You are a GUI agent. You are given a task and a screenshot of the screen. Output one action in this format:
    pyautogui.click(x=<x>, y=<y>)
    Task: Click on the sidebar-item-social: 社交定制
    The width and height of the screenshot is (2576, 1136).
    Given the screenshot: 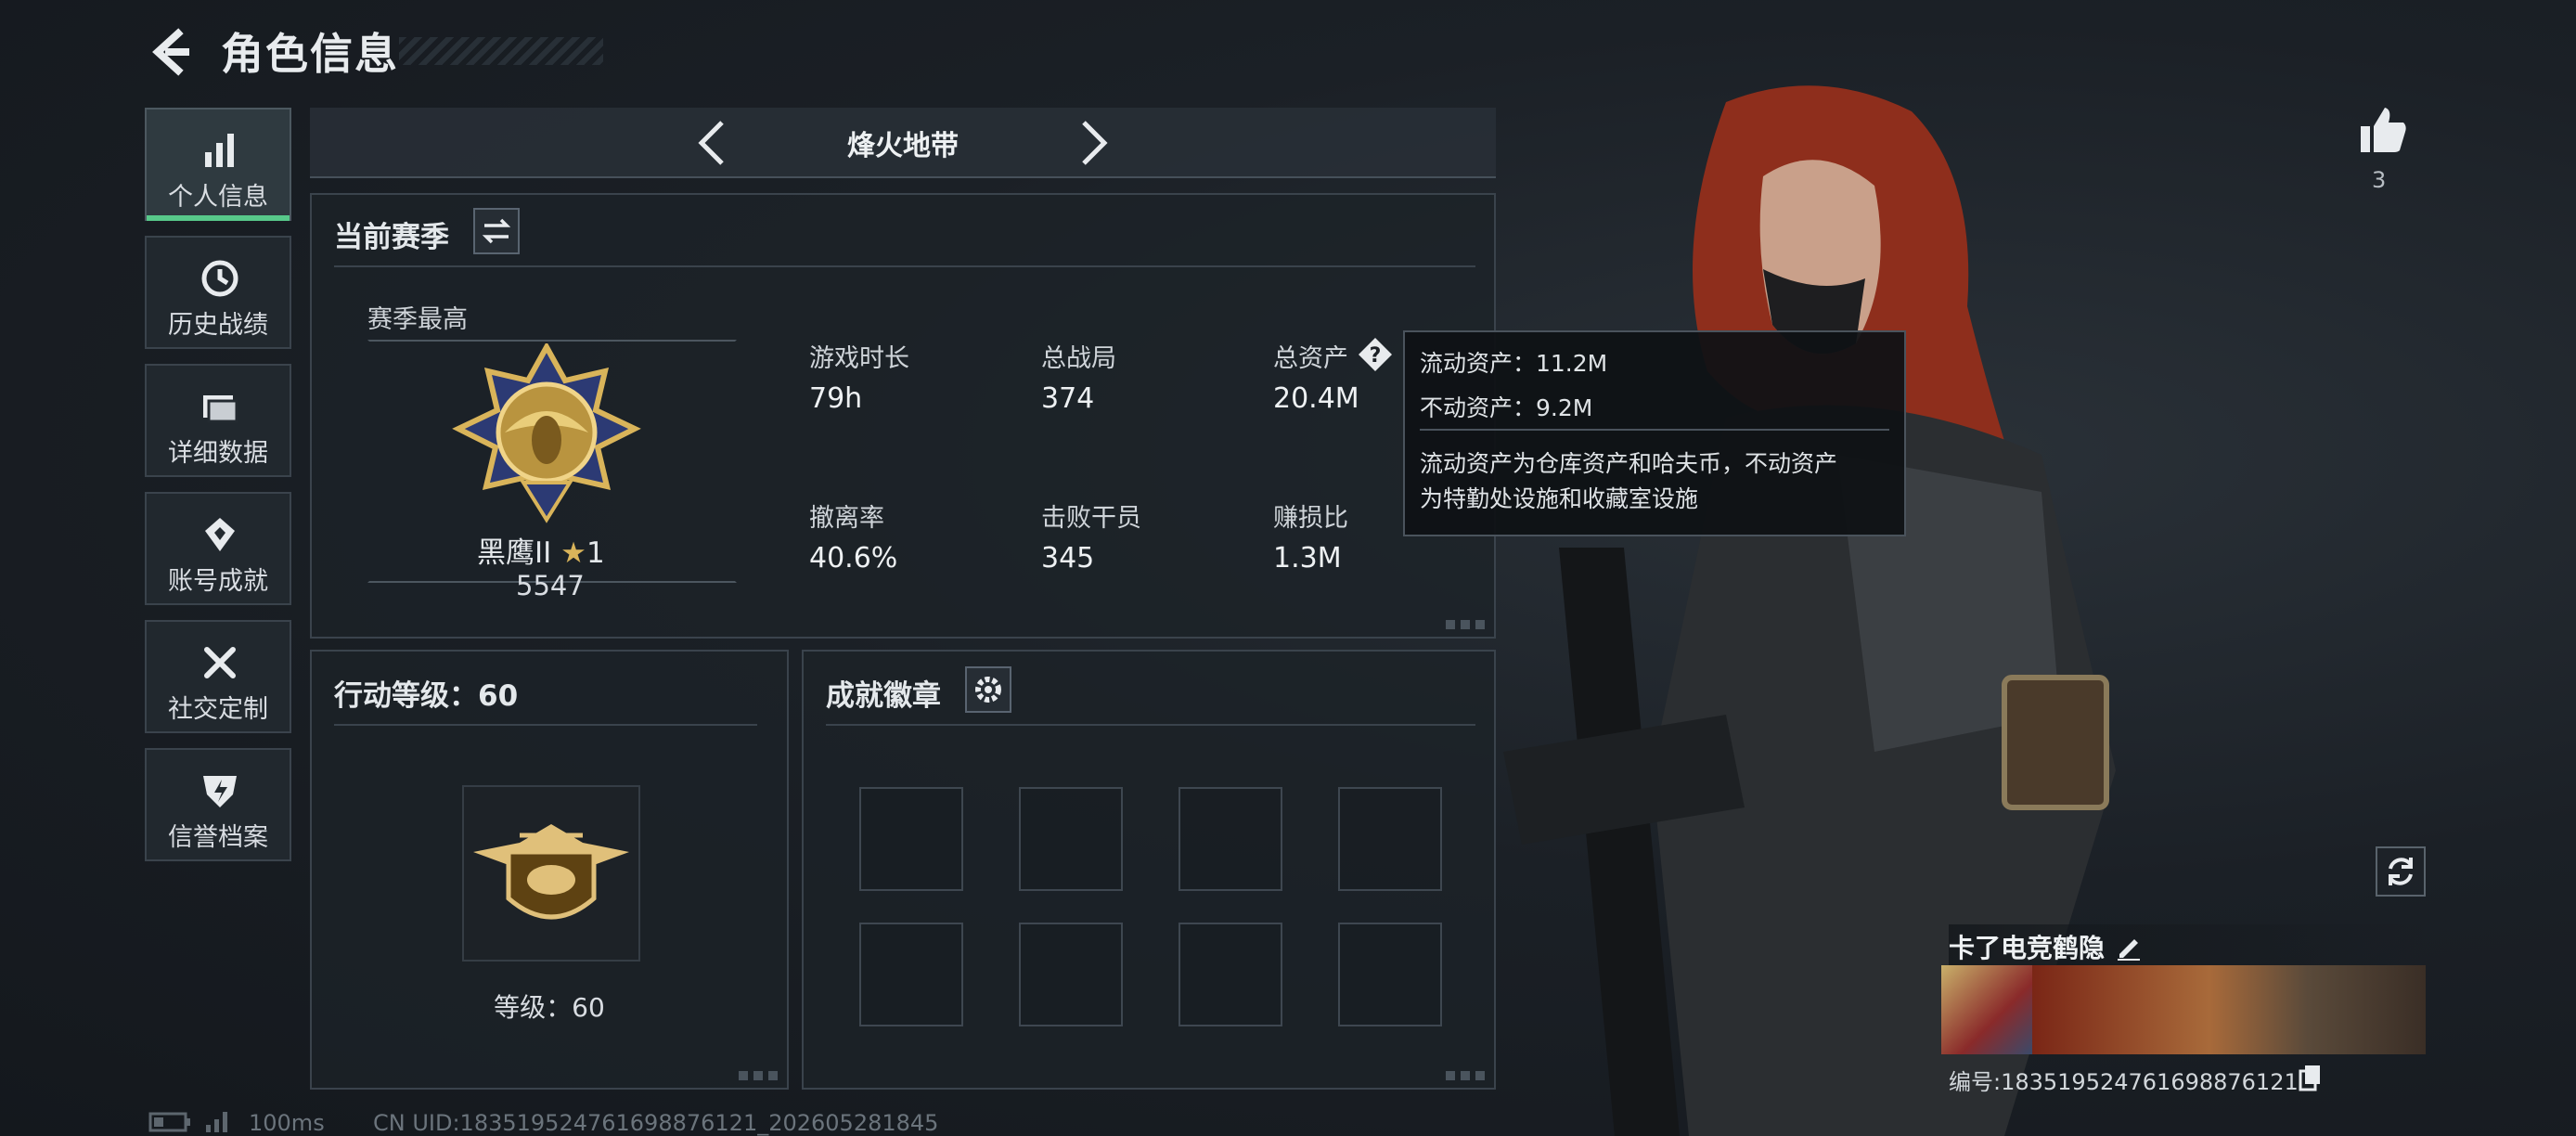 What is the action you would take?
    pyautogui.click(x=218, y=676)
    